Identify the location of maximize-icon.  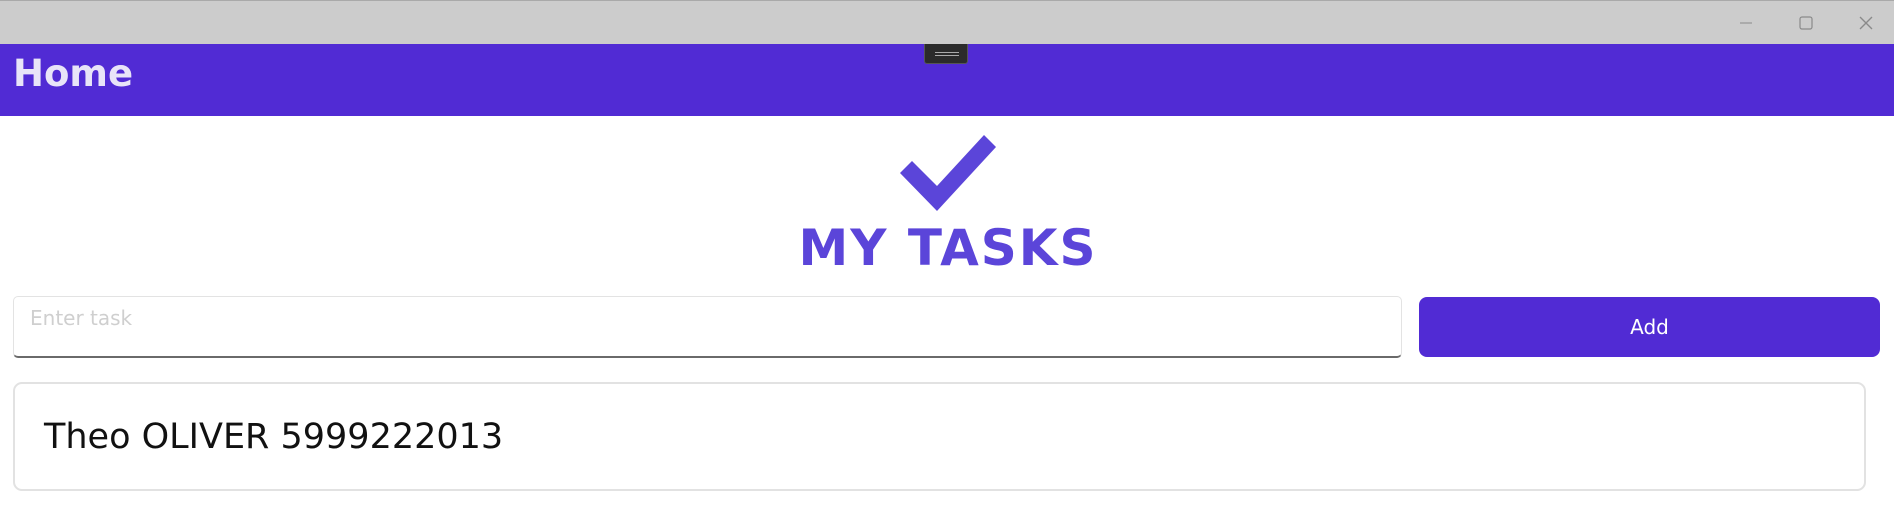
(1806, 22).